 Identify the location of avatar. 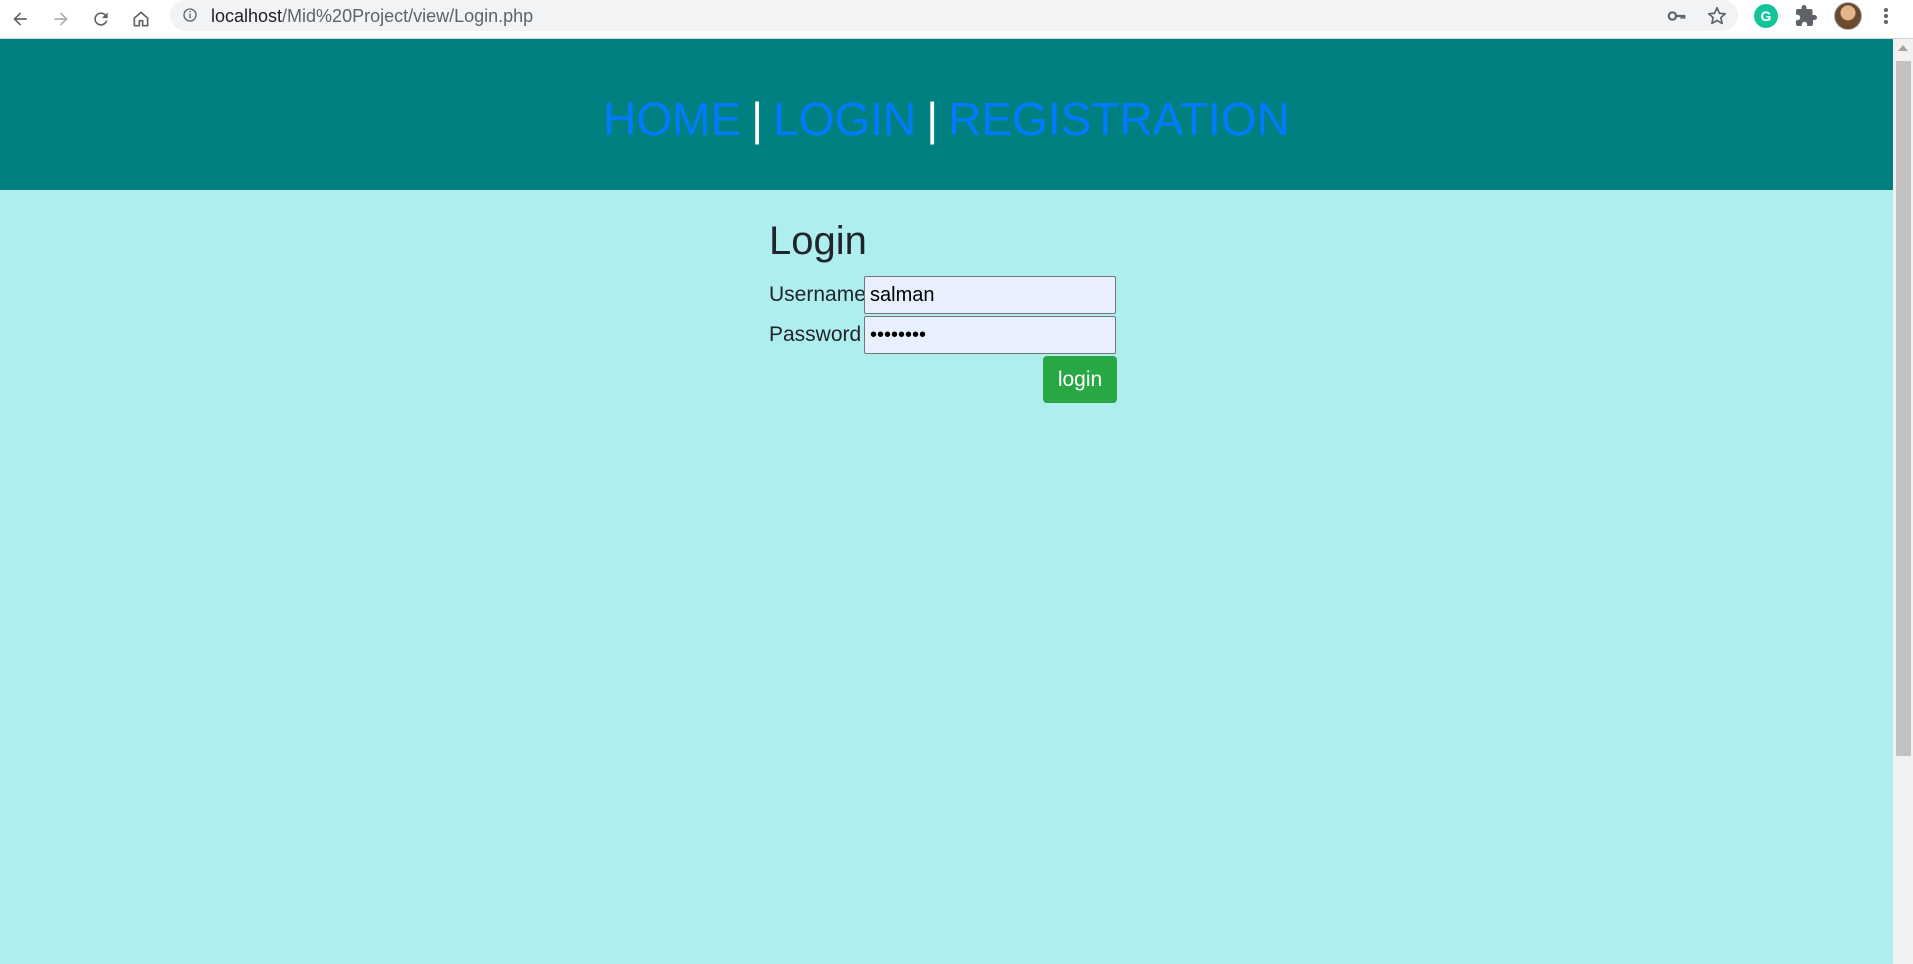
(1848, 16).